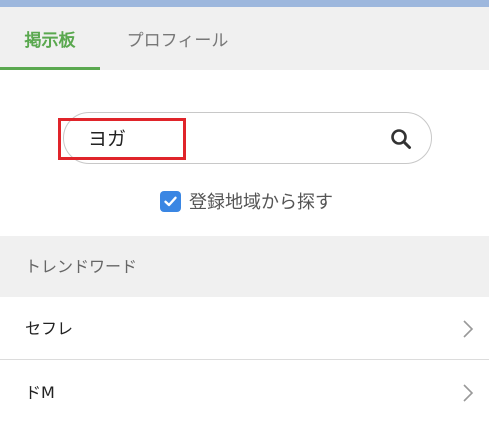 This screenshot has height=422, width=489. Describe the element at coordinates (177, 41) in the screenshot. I see `tab-profile-label: プロフィール` at that location.